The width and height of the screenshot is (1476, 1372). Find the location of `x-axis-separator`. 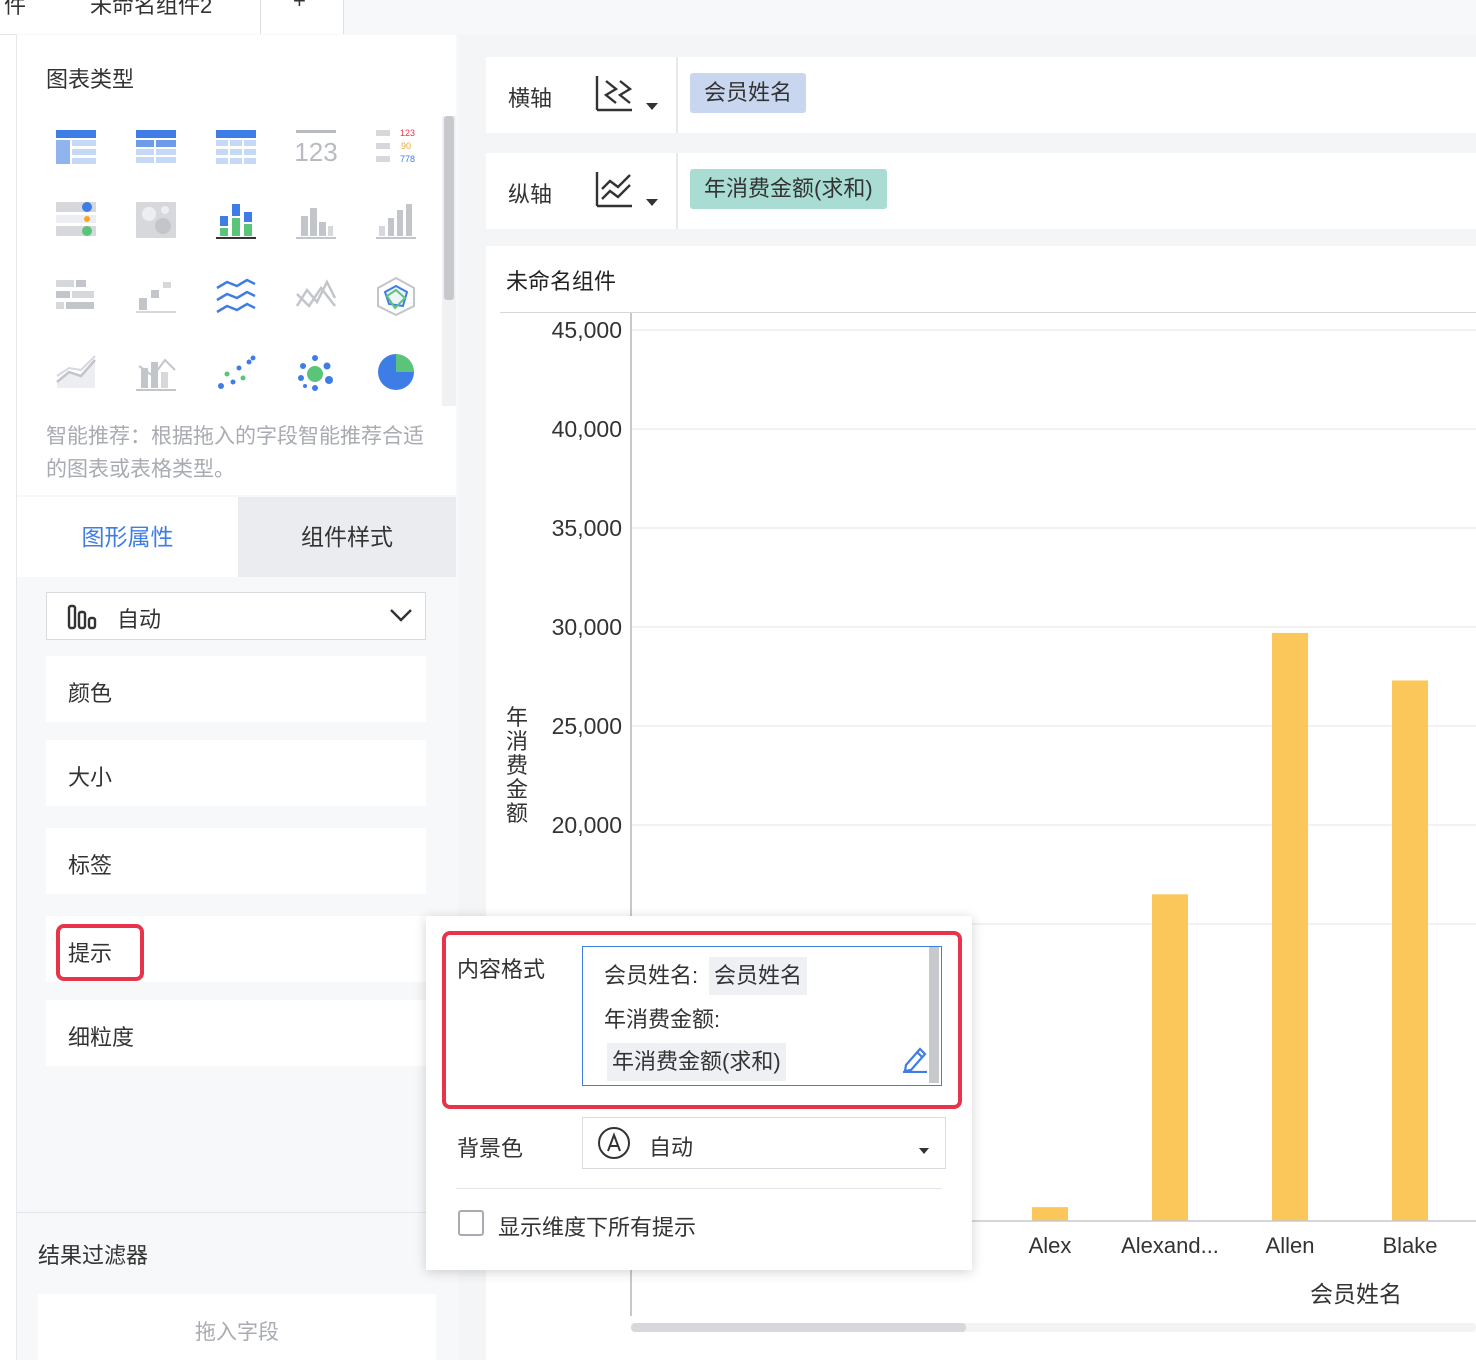

x-axis-separator is located at coordinates (677, 95).